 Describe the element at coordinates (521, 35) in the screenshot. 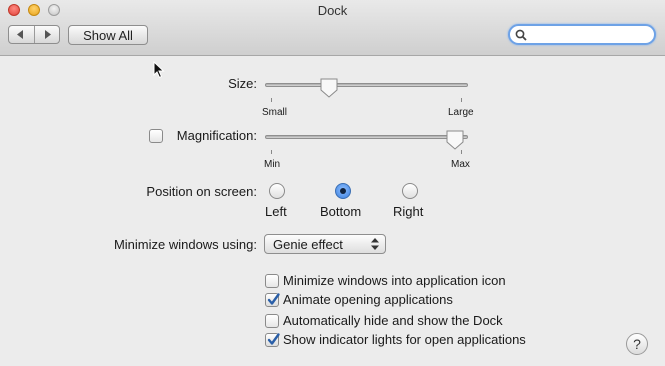

I see `search-icon` at that location.